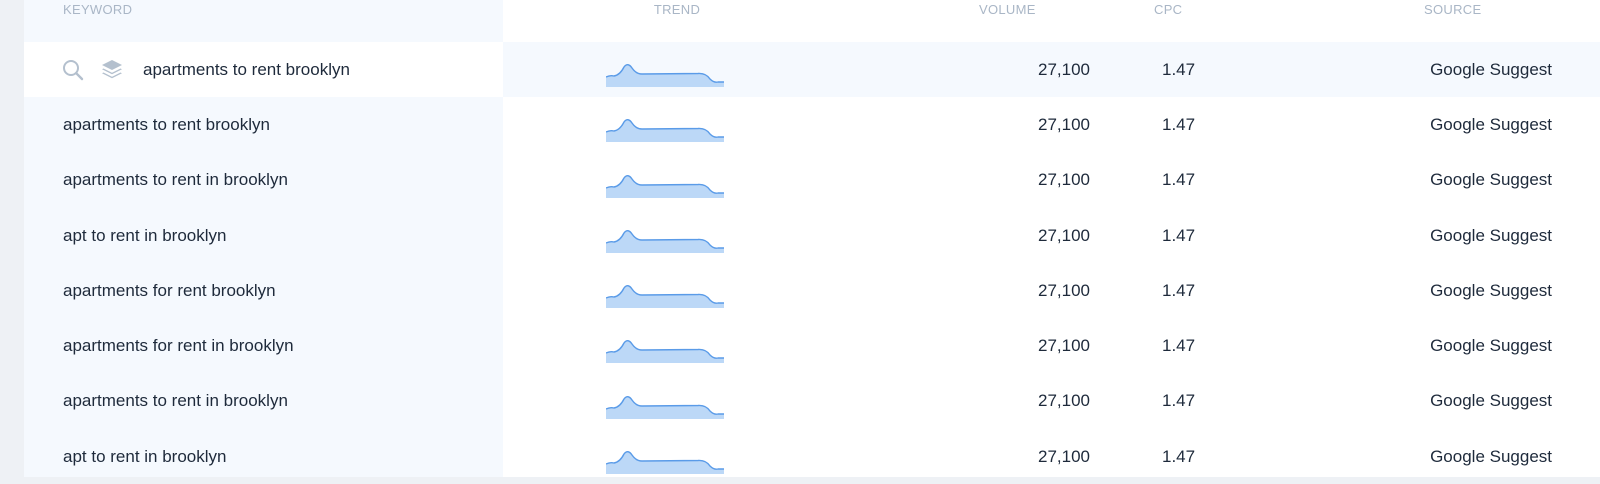  Describe the element at coordinates (812, 21) in the screenshot. I see `table-header: KEYWORD TREND VOLUME CPC SOURCE` at that location.